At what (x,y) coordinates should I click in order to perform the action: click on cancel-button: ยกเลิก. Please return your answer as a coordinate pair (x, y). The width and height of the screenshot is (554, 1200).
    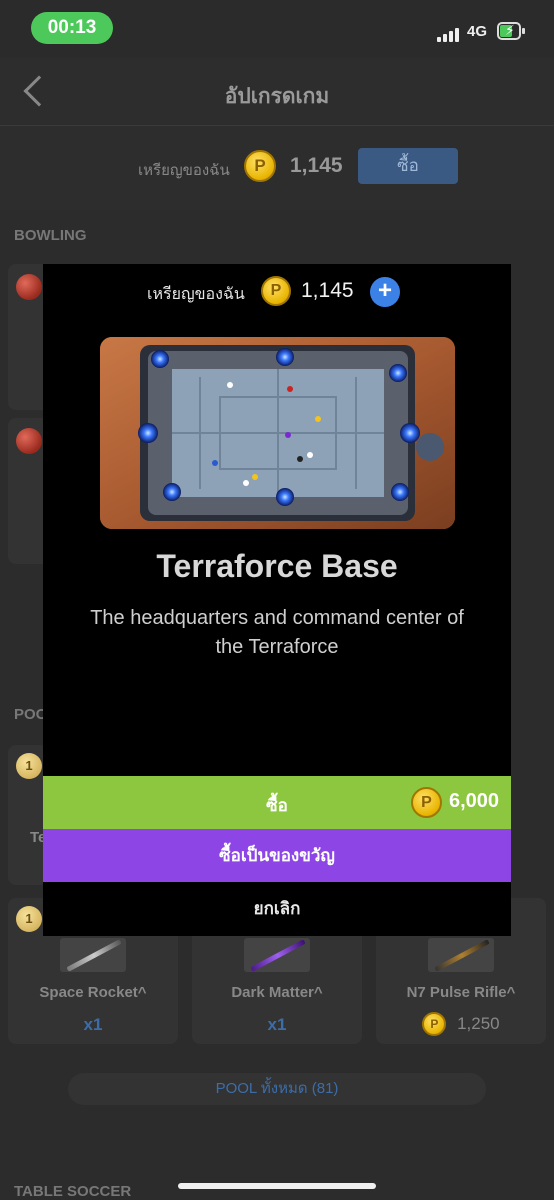
    Looking at the image, I should click on (277, 909).